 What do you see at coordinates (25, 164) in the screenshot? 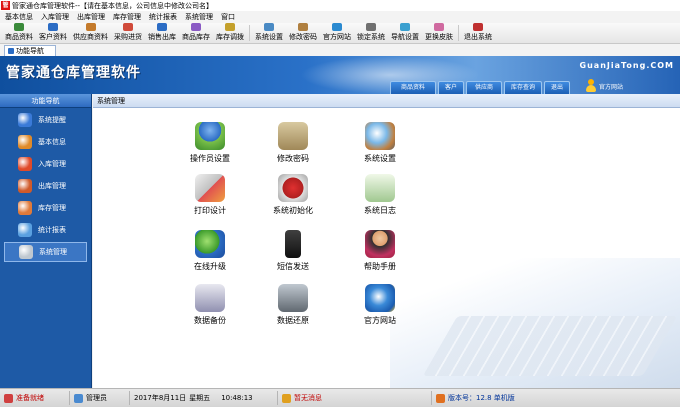
I see `inbound-icon` at bounding box center [25, 164].